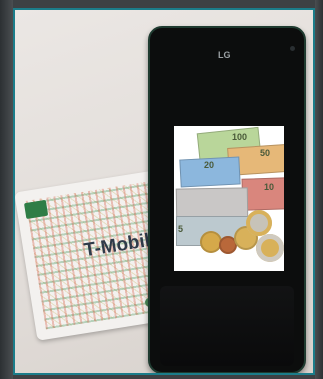 The height and width of the screenshot is (379, 323). What do you see at coordinates (292, 48) in the screenshot?
I see `front-camera-icon` at bounding box center [292, 48].